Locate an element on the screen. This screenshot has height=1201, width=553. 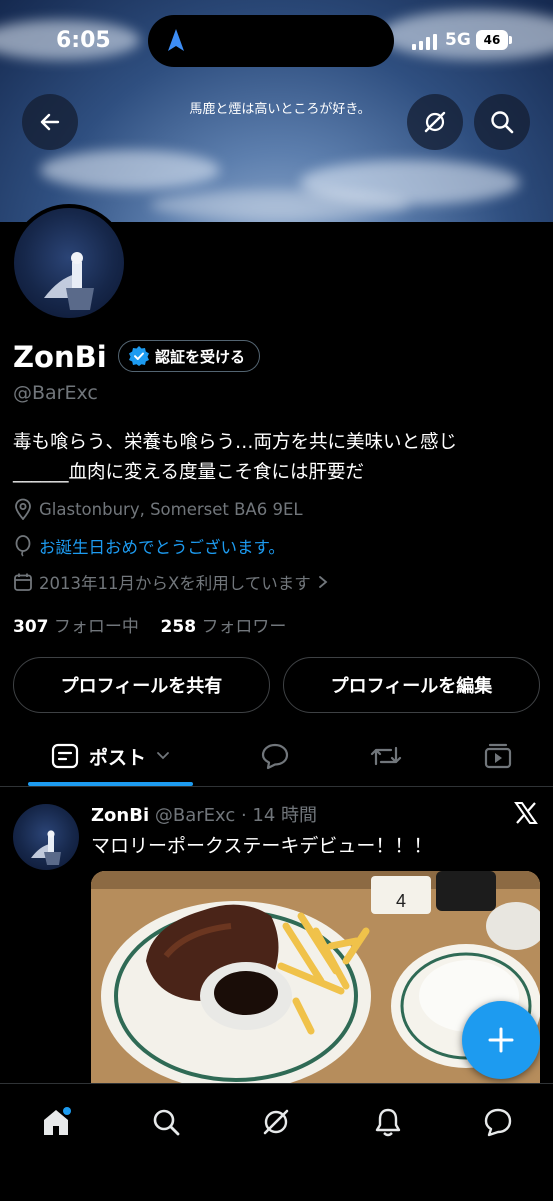
post-text: マロリーポークステーキデビュー！！！ is located at coordinates (262, 846).